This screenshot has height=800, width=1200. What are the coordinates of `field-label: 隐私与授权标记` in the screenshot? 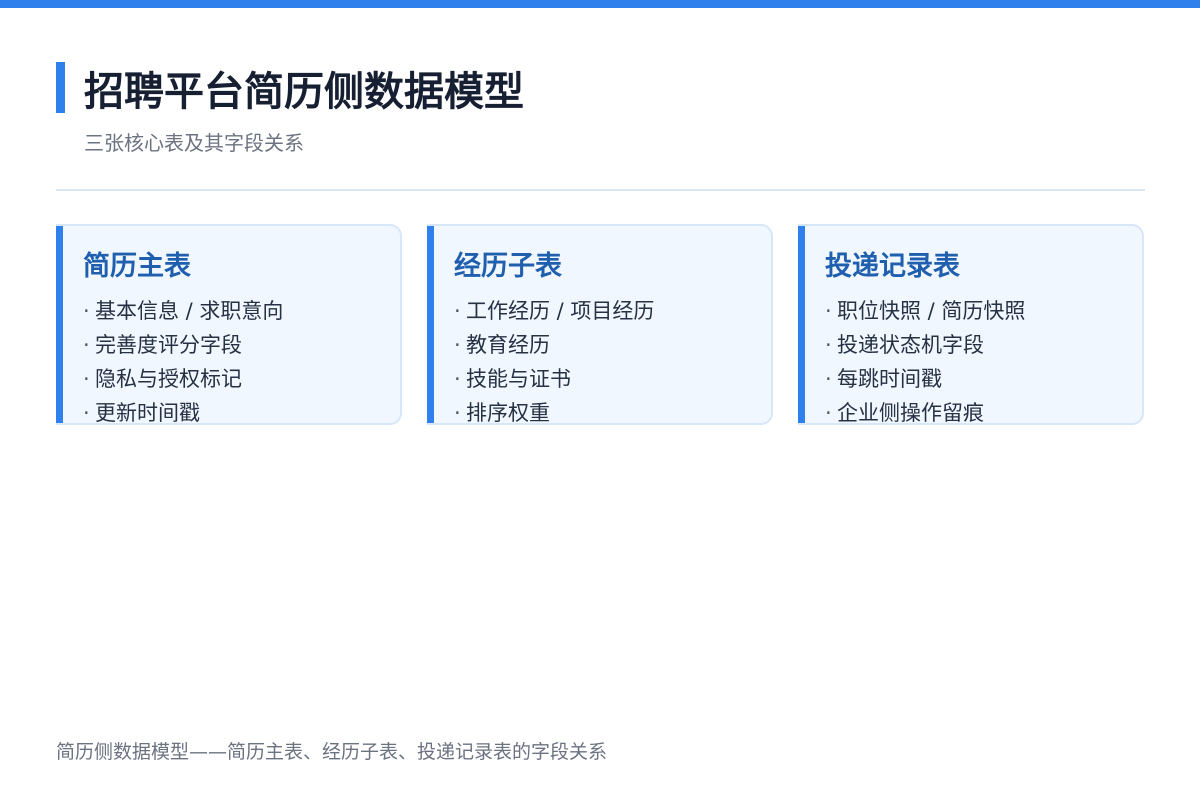 It's located at (168, 379).